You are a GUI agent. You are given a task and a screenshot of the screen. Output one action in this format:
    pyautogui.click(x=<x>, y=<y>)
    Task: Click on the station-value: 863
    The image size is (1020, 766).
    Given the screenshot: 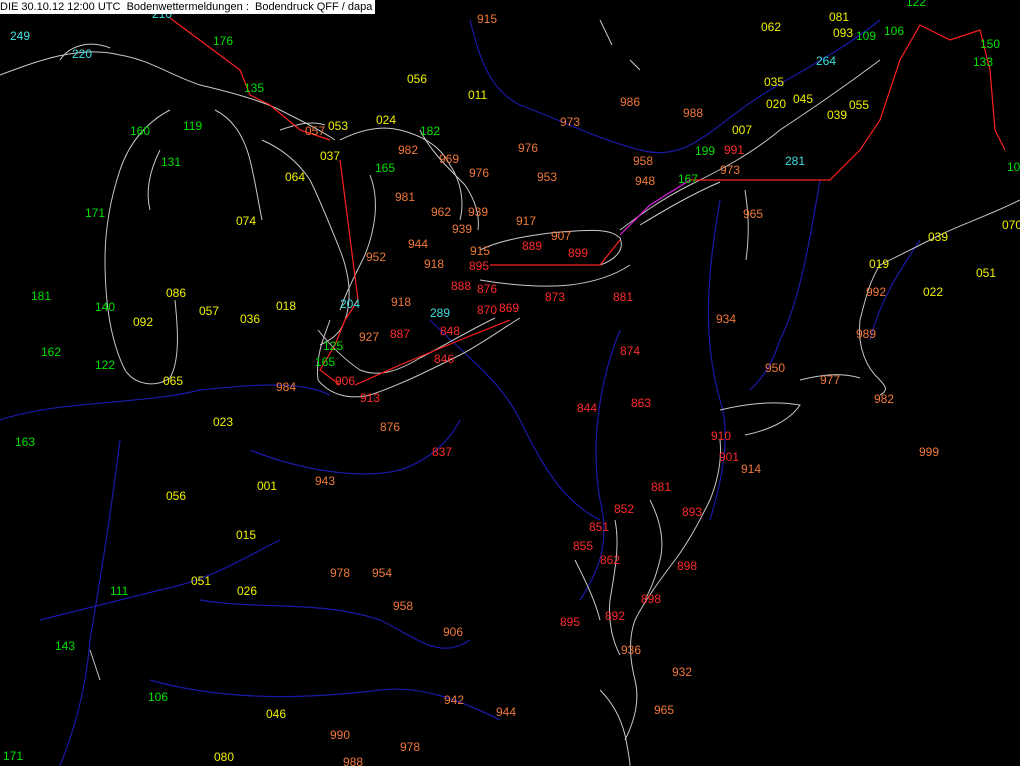 What is the action you would take?
    pyautogui.click(x=641, y=403)
    